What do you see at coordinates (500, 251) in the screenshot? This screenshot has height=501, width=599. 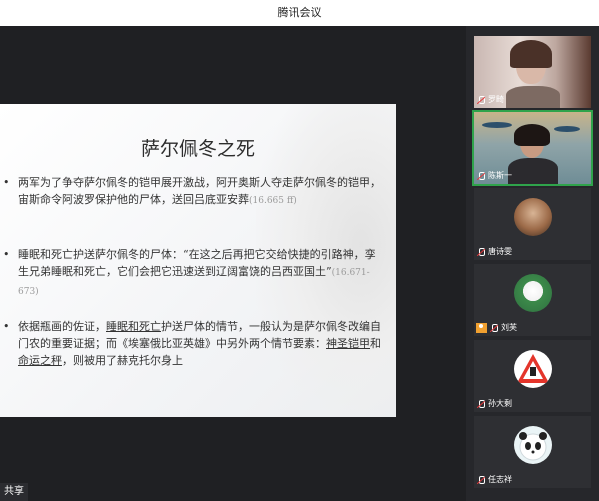 I see `participant-name: 唐诗雯` at bounding box center [500, 251].